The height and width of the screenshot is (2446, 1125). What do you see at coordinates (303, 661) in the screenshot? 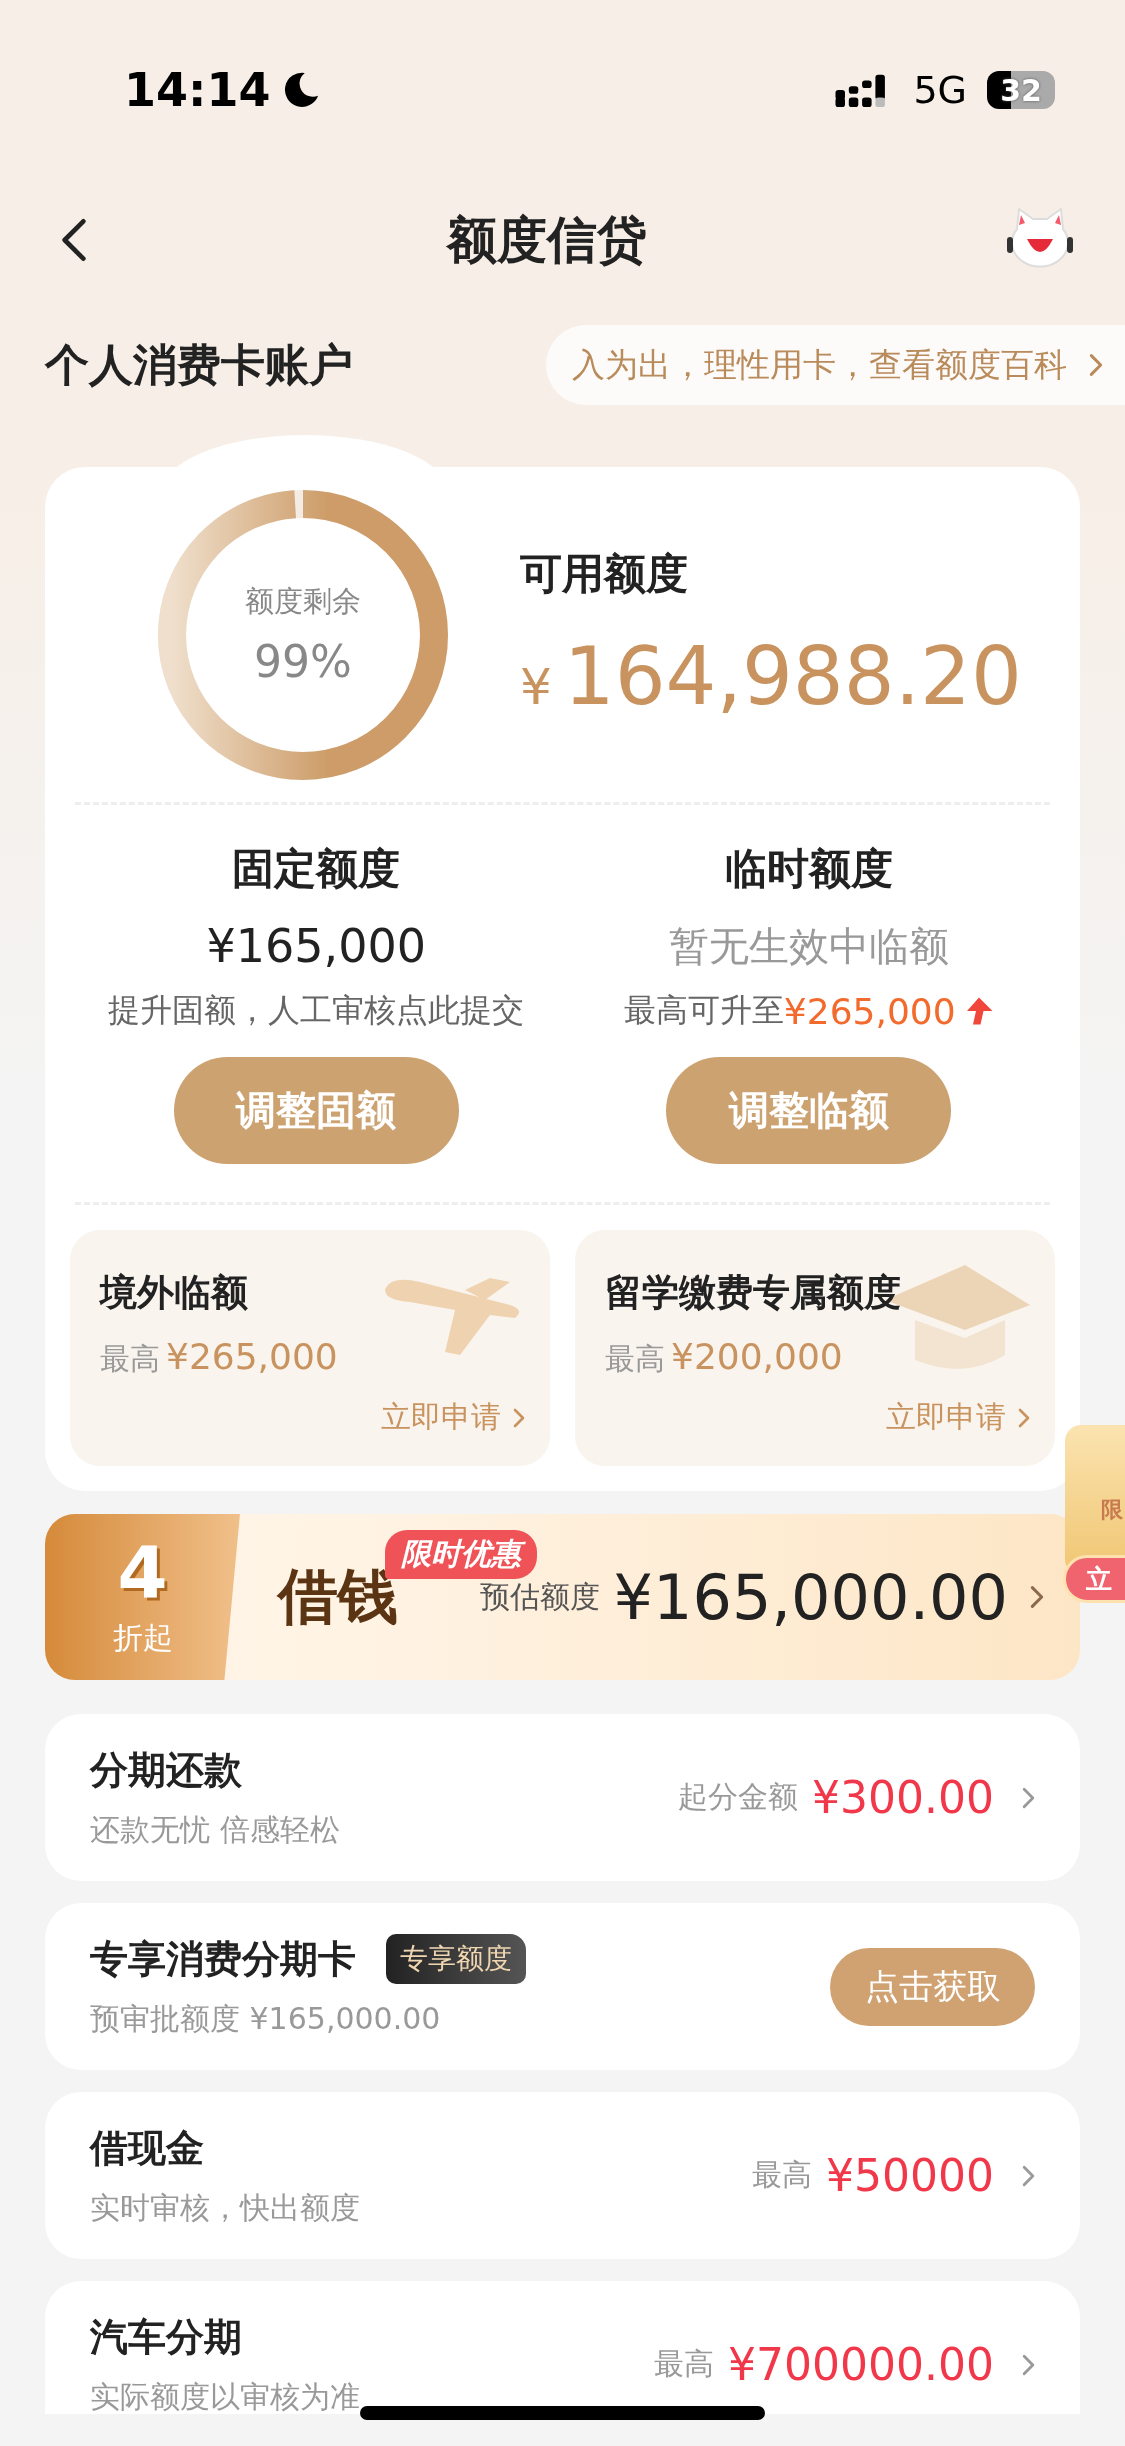
I see `ring-percent: 99%` at bounding box center [303, 661].